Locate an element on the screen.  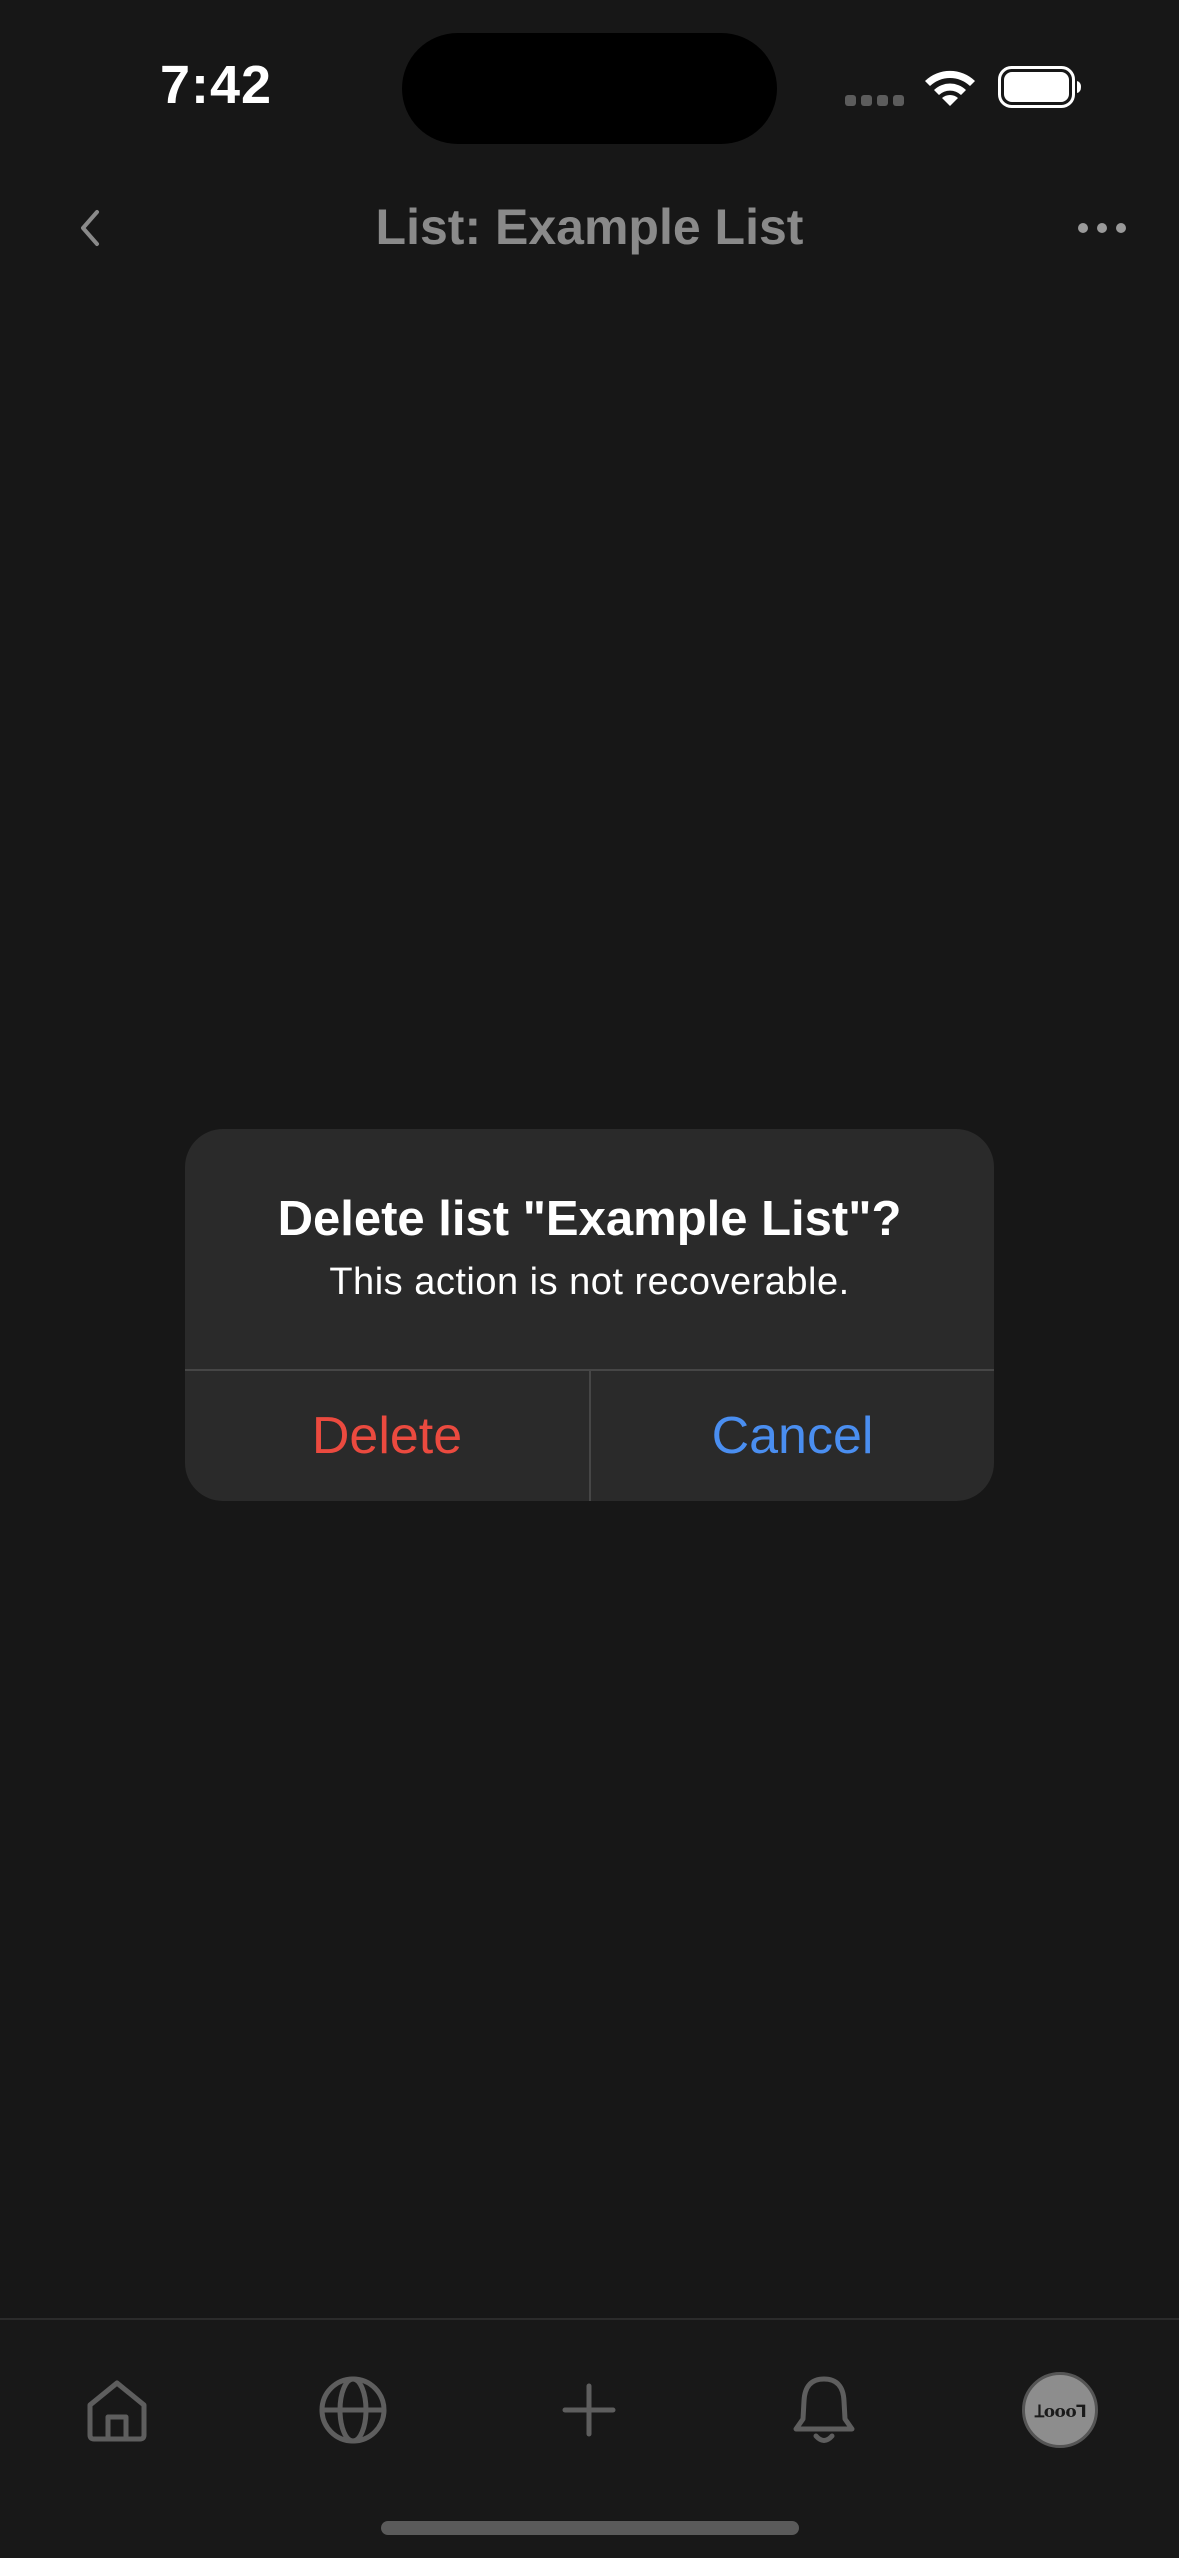
tab-profile: Ʇooo⅂ is located at coordinates (1060, 2410).